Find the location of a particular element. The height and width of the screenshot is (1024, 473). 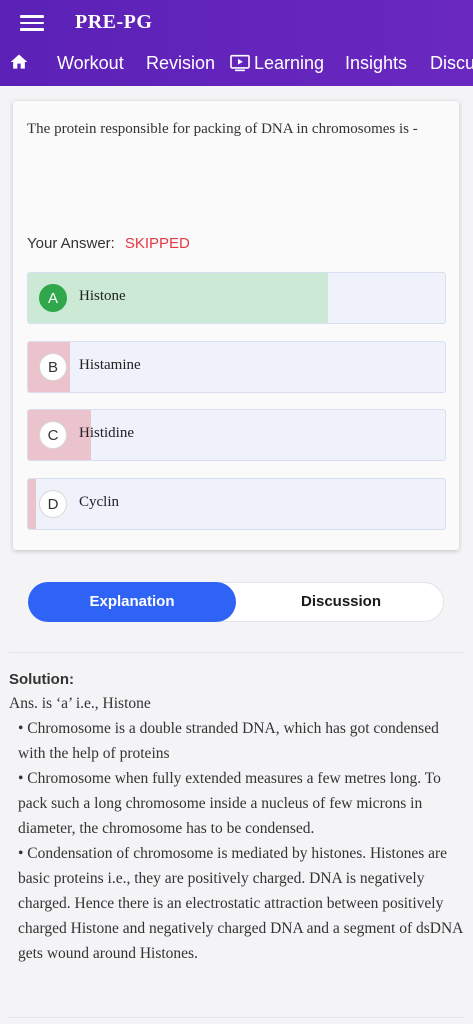

option-a: A Histone is located at coordinates (236, 298).